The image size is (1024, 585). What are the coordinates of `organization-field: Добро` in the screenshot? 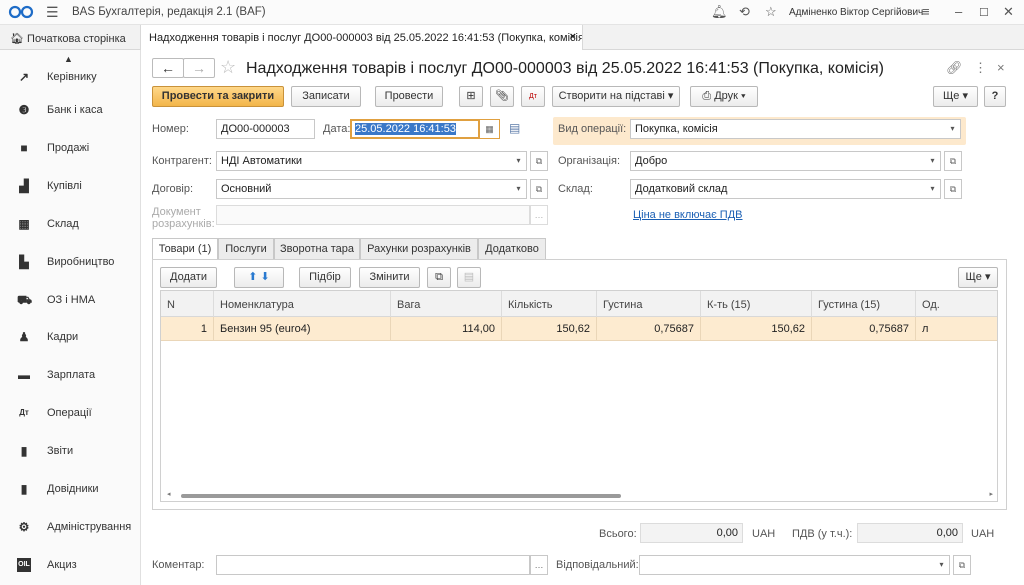 It's located at (778, 161).